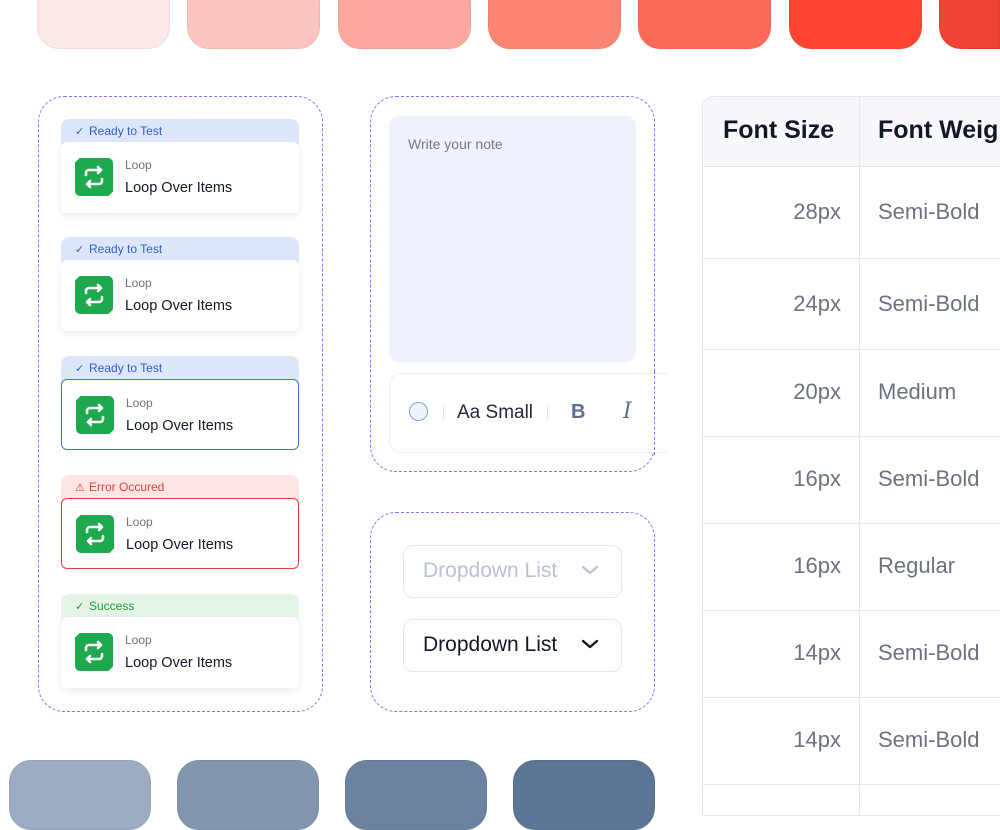 The height and width of the screenshot is (830, 1000). I want to click on italic-button: I, so click(627, 411).